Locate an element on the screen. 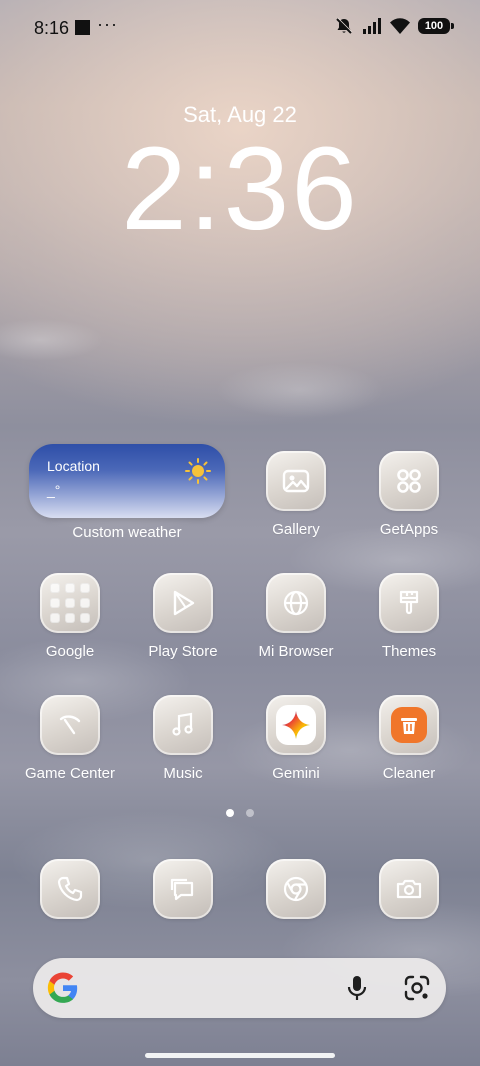 This screenshot has width=480, height=1066. status-bar: 8:16 ··· 100 is located at coordinates (240, 28).